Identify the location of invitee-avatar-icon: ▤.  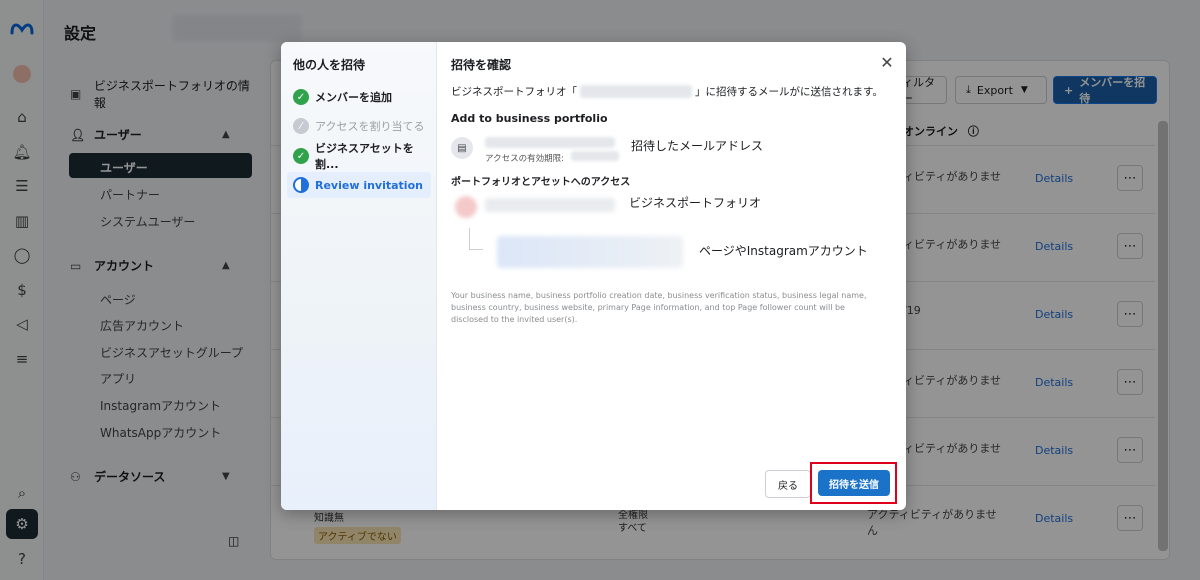
(462, 148).